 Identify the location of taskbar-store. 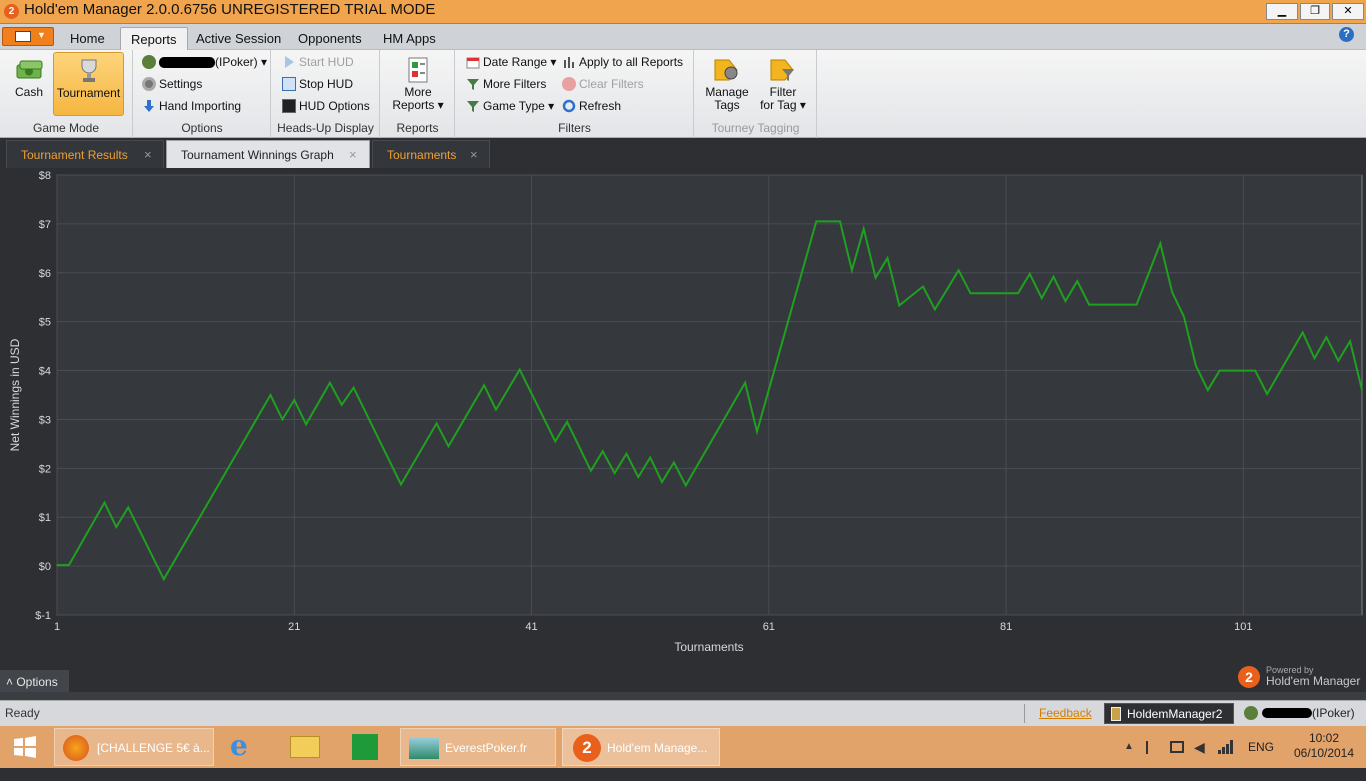
(365, 747).